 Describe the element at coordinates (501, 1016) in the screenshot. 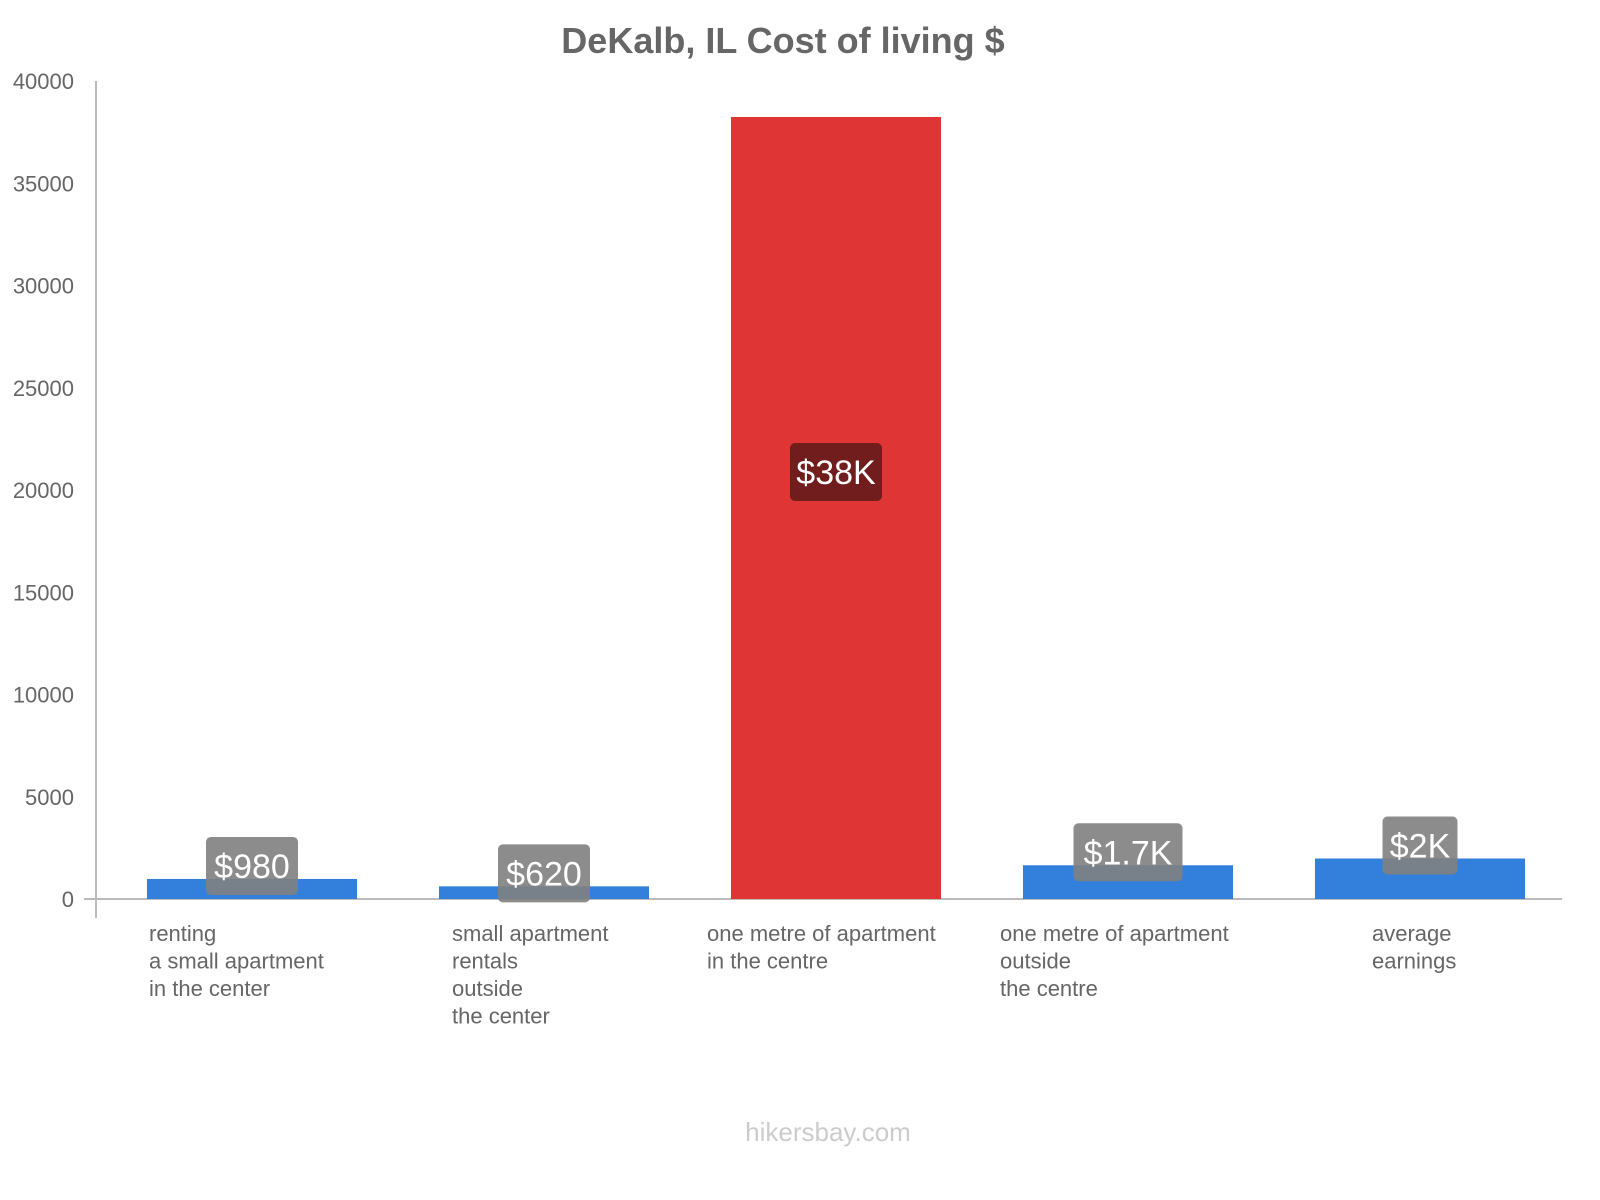

I see `x-tick-label: the center` at that location.